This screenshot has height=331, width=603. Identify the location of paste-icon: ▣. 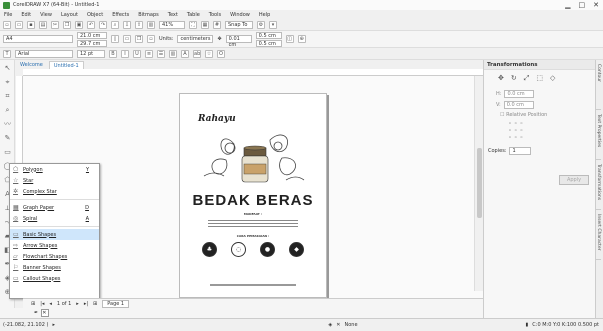
(79, 24).